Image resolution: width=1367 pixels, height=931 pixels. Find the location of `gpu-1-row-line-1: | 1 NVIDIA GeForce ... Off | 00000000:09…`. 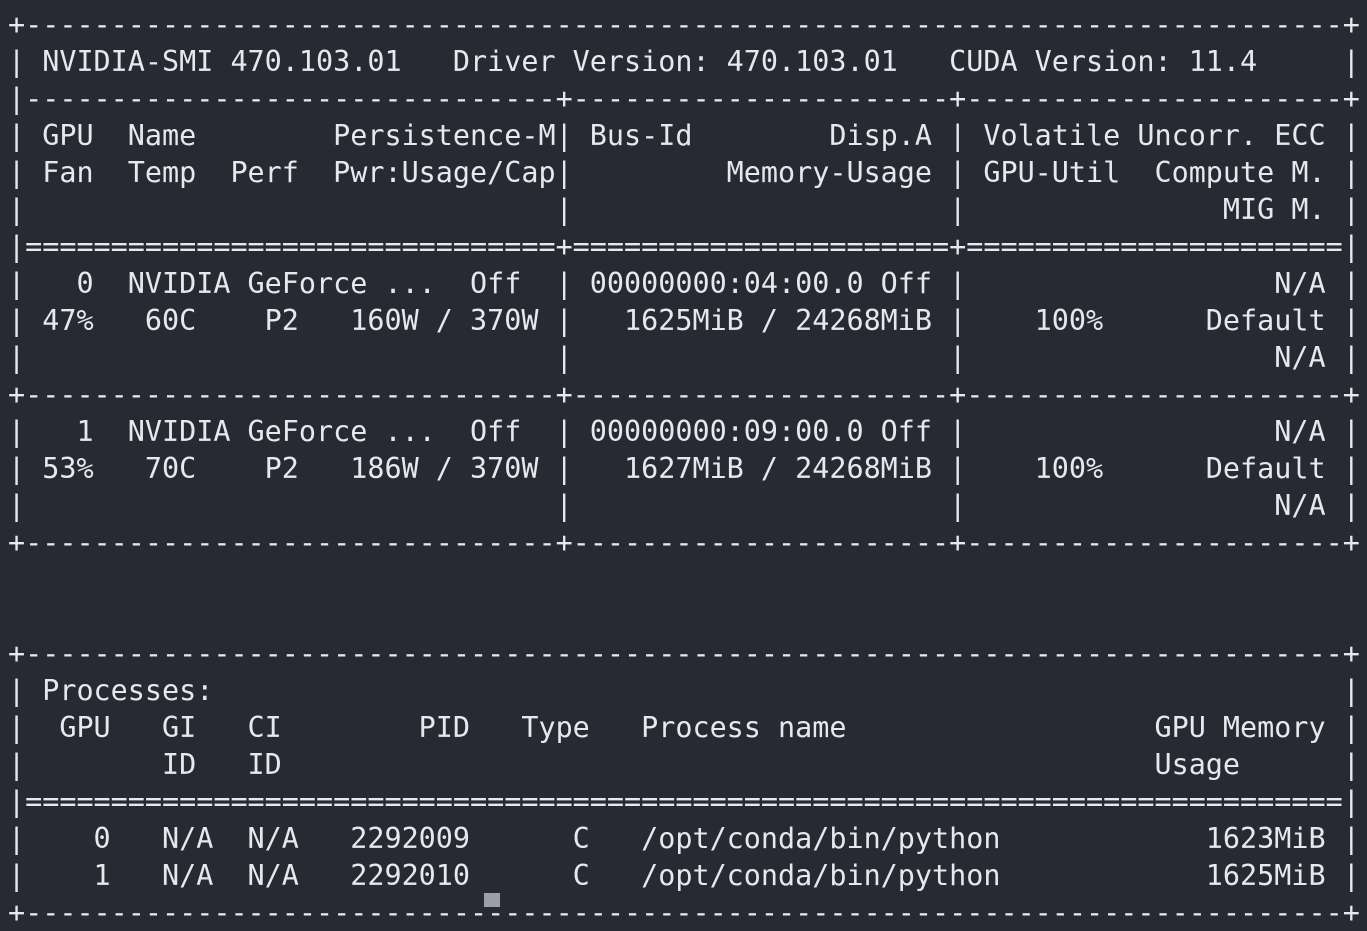

gpu-1-row-line-1: | 1 NVIDIA GeForce ... Off | 00000000:09… is located at coordinates (684, 431).